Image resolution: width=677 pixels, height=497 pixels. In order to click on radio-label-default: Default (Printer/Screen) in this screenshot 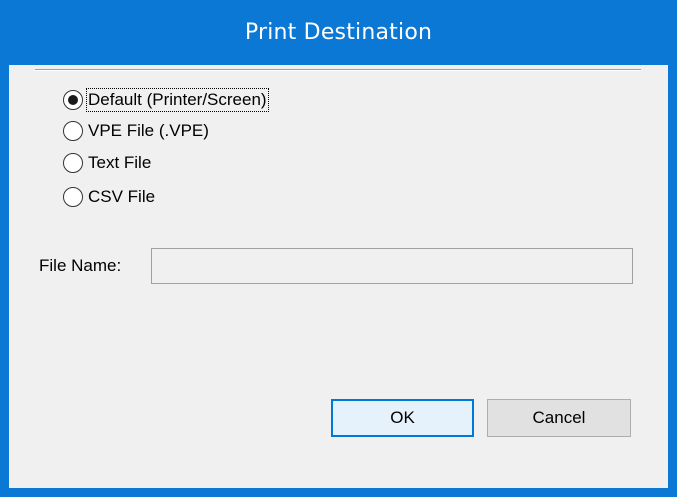, I will do `click(177, 100)`.